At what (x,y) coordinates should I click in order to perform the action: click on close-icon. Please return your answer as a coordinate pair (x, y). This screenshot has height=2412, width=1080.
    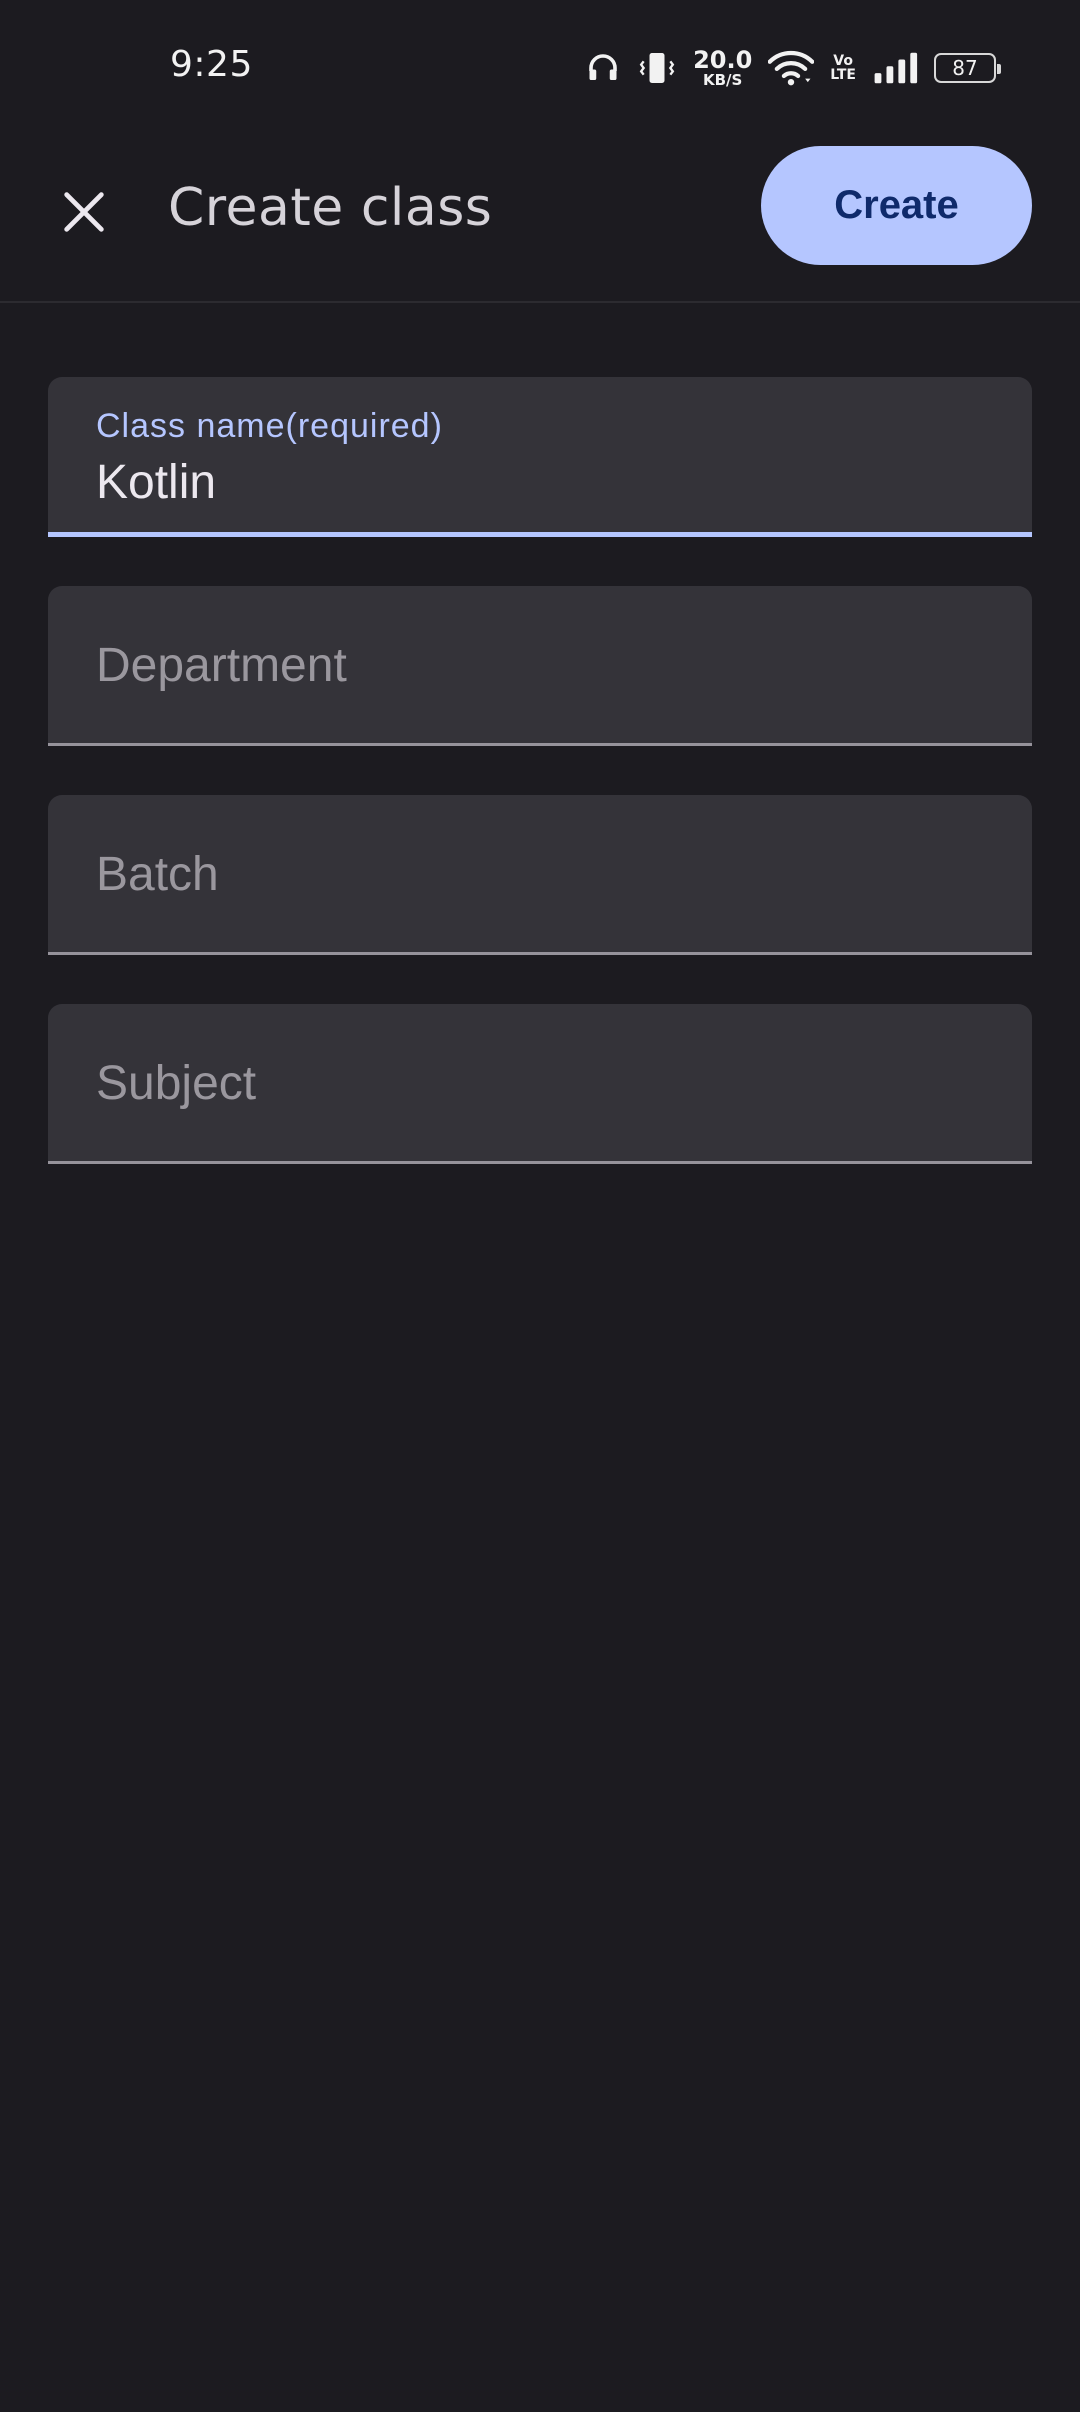
    Looking at the image, I should click on (84, 212).